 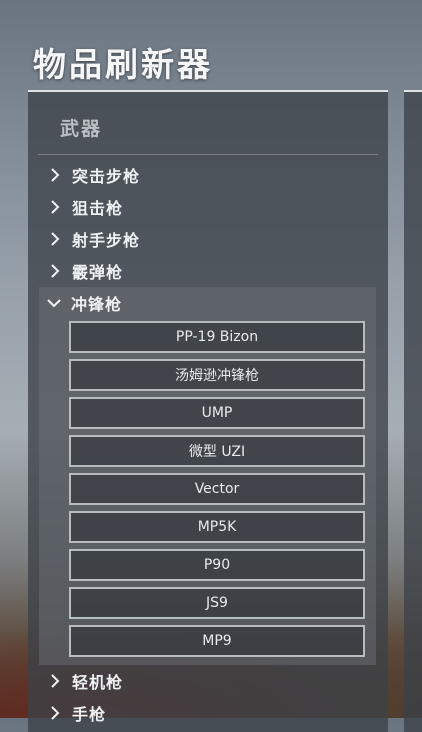 I want to click on category-sniper-rifle: 狙击枪, so click(x=214, y=207).